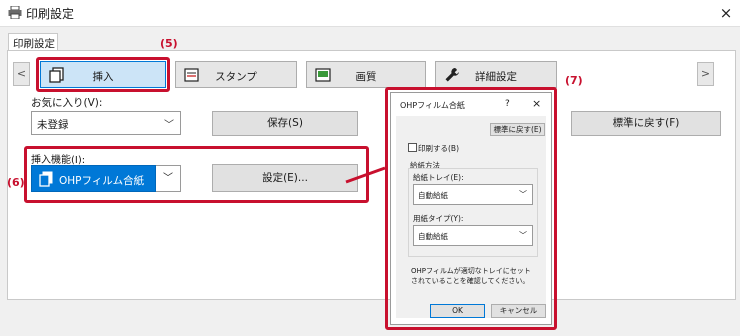 Image resolution: width=740 pixels, height=336 pixels. I want to click on callout-highlight-insert, so click(196, 174).